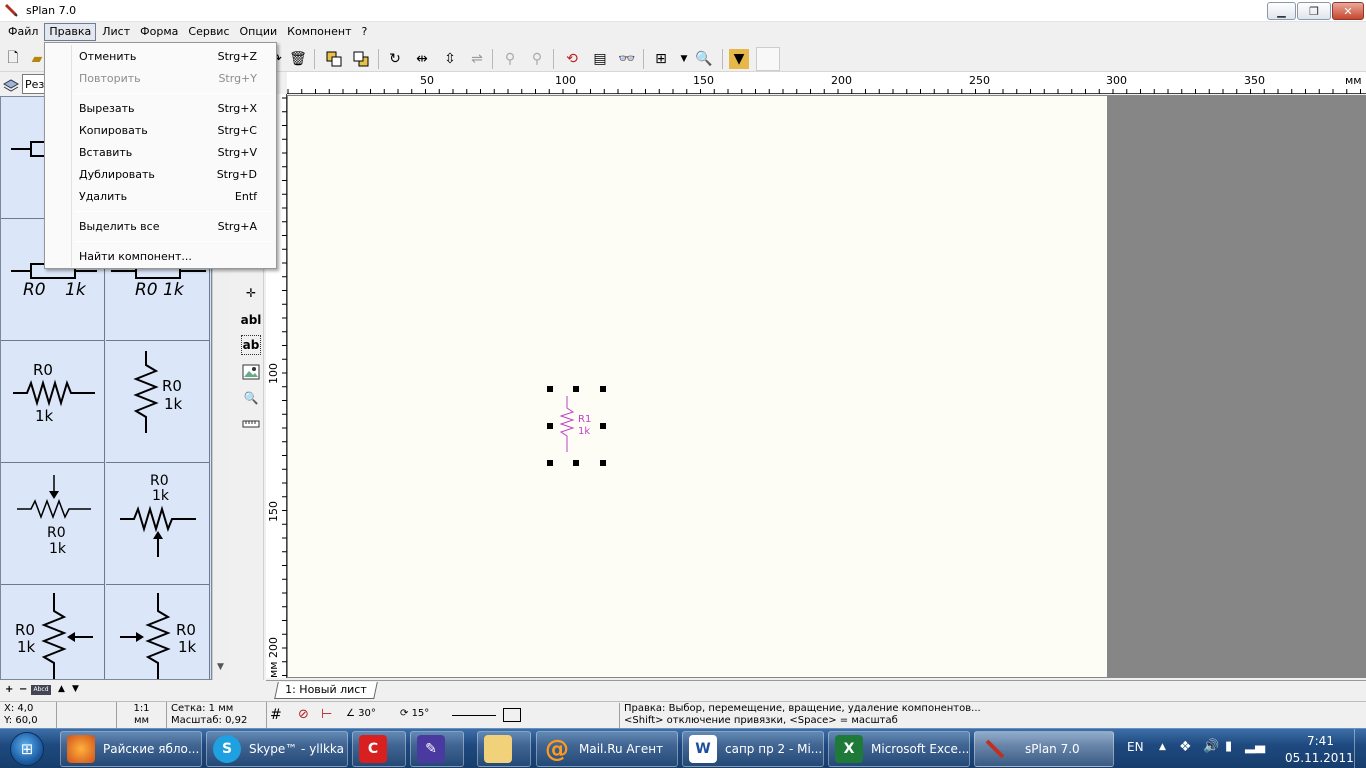 The width and height of the screenshot is (1366, 768). Describe the element at coordinates (70, 32) in the screenshot. I see `menu-edit: Правка` at that location.